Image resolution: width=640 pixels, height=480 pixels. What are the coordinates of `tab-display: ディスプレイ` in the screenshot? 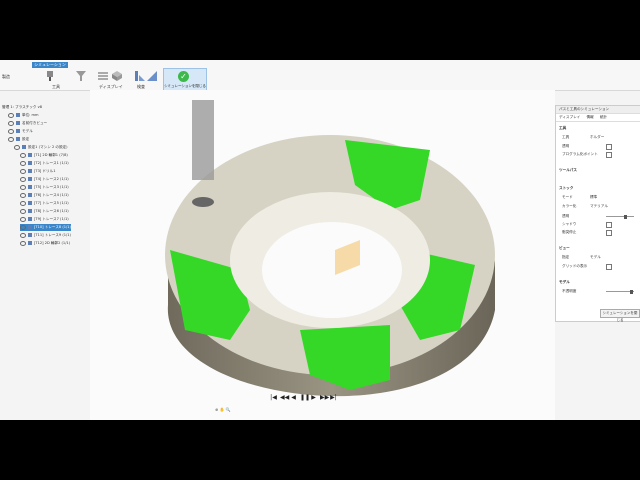 It's located at (569, 117).